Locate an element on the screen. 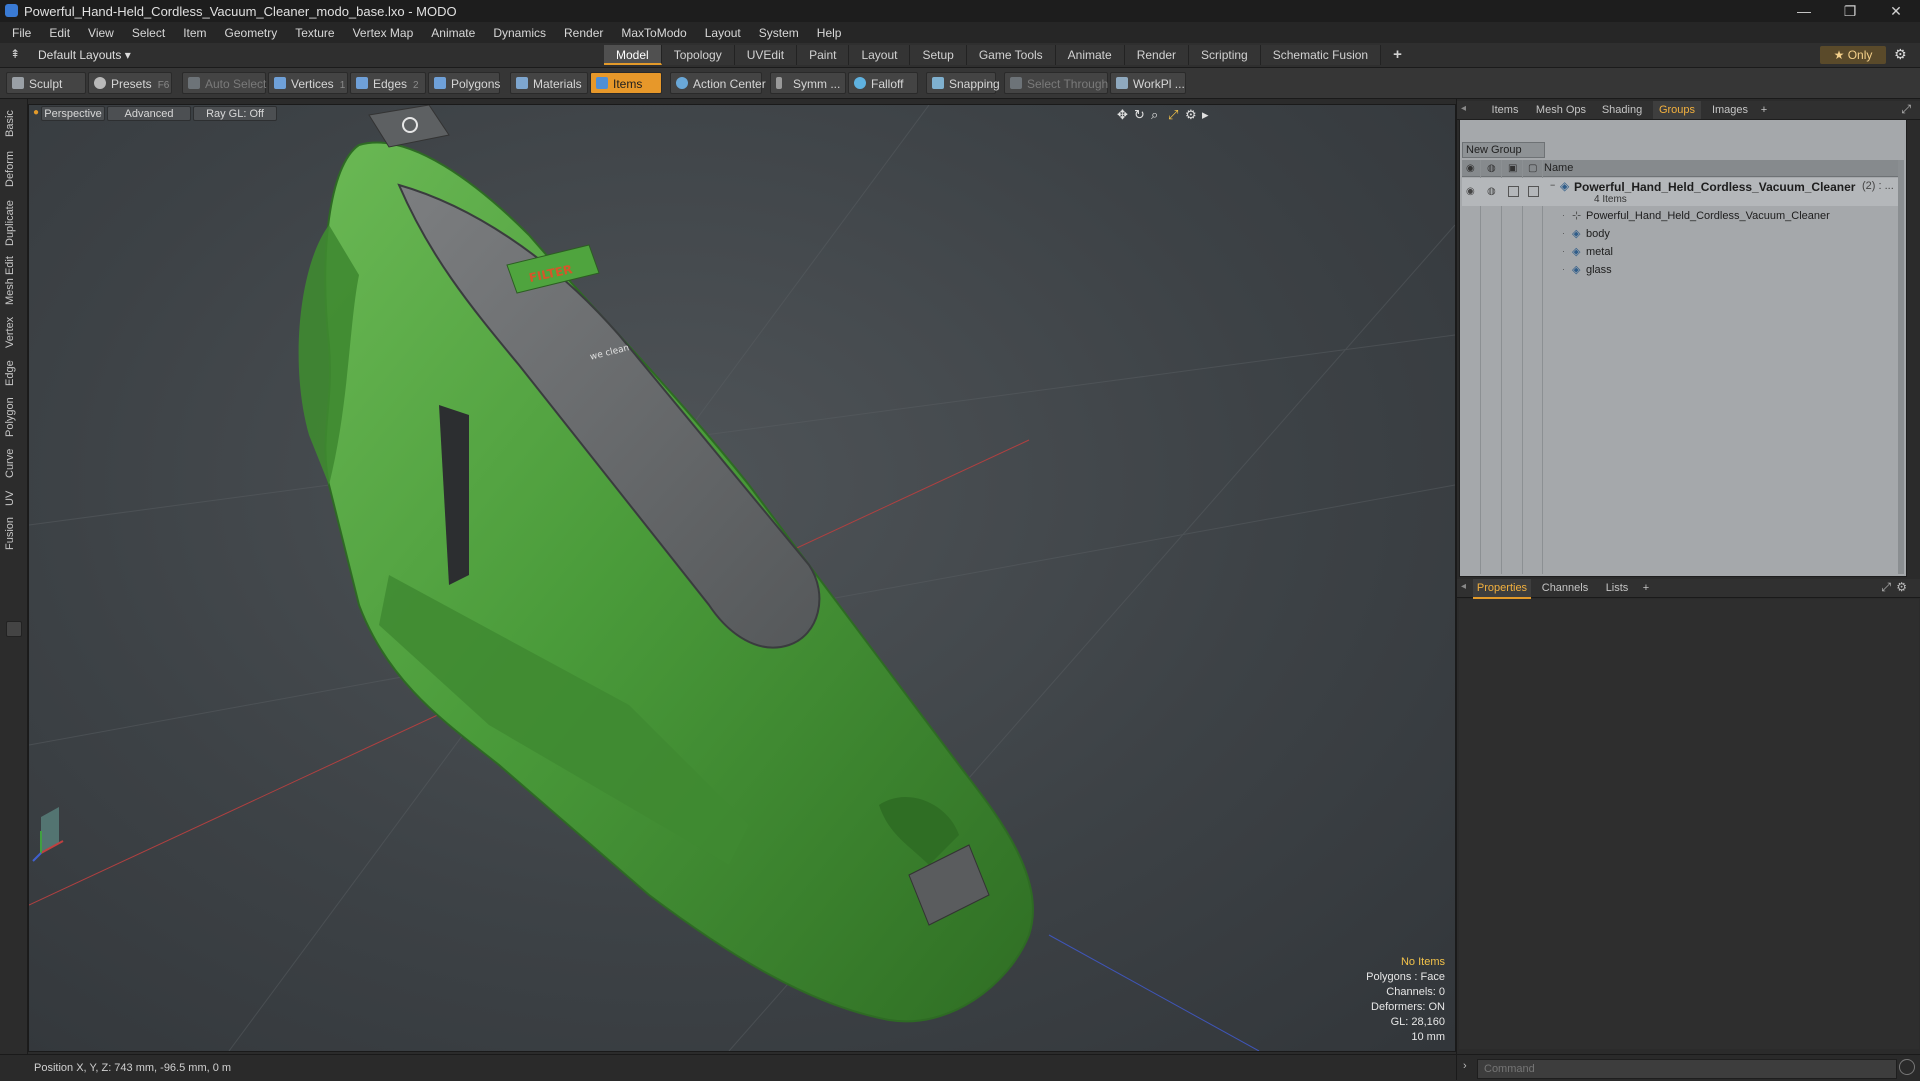 The height and width of the screenshot is (1081, 1920). vtab-edge: Edge is located at coordinates (13, 373).